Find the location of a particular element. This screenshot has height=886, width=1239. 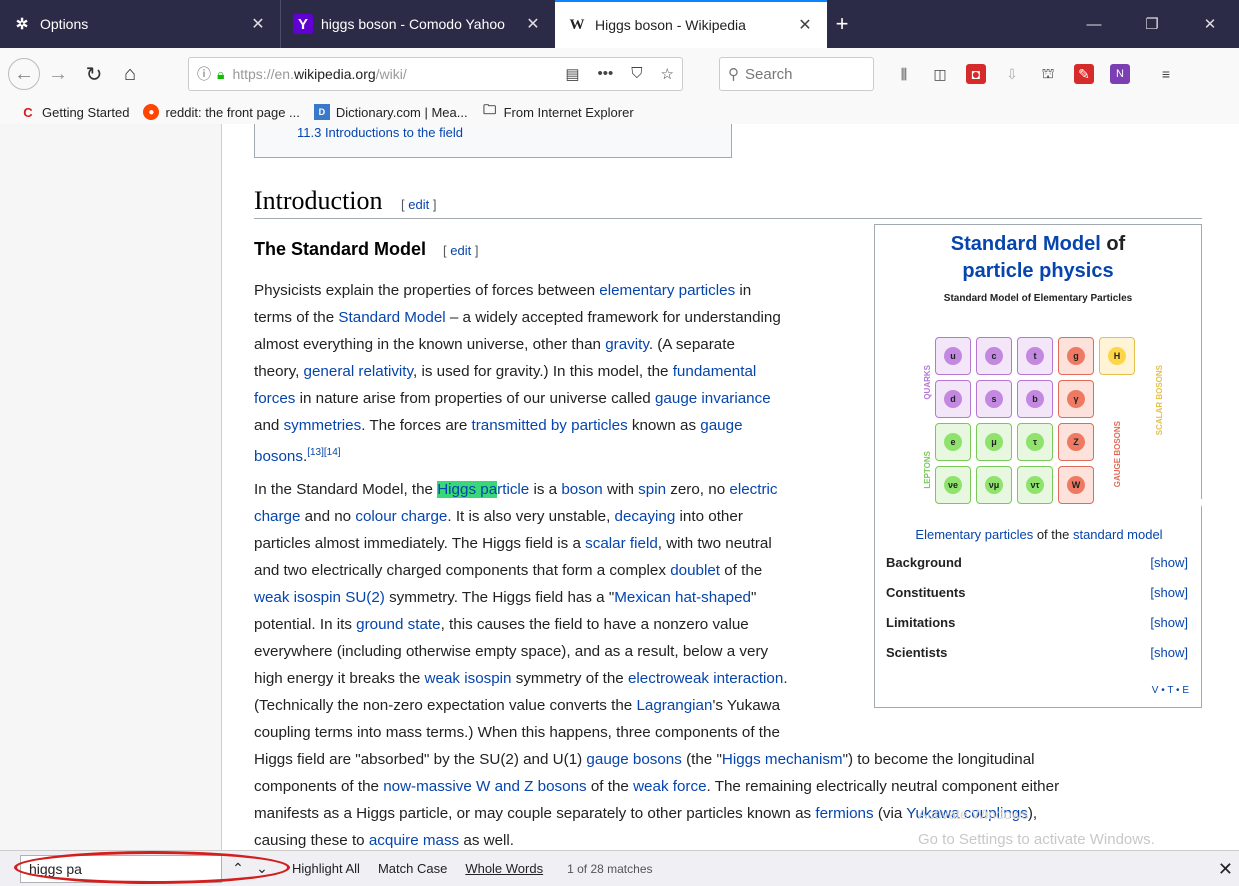

citation: [13][14] is located at coordinates (323, 452).